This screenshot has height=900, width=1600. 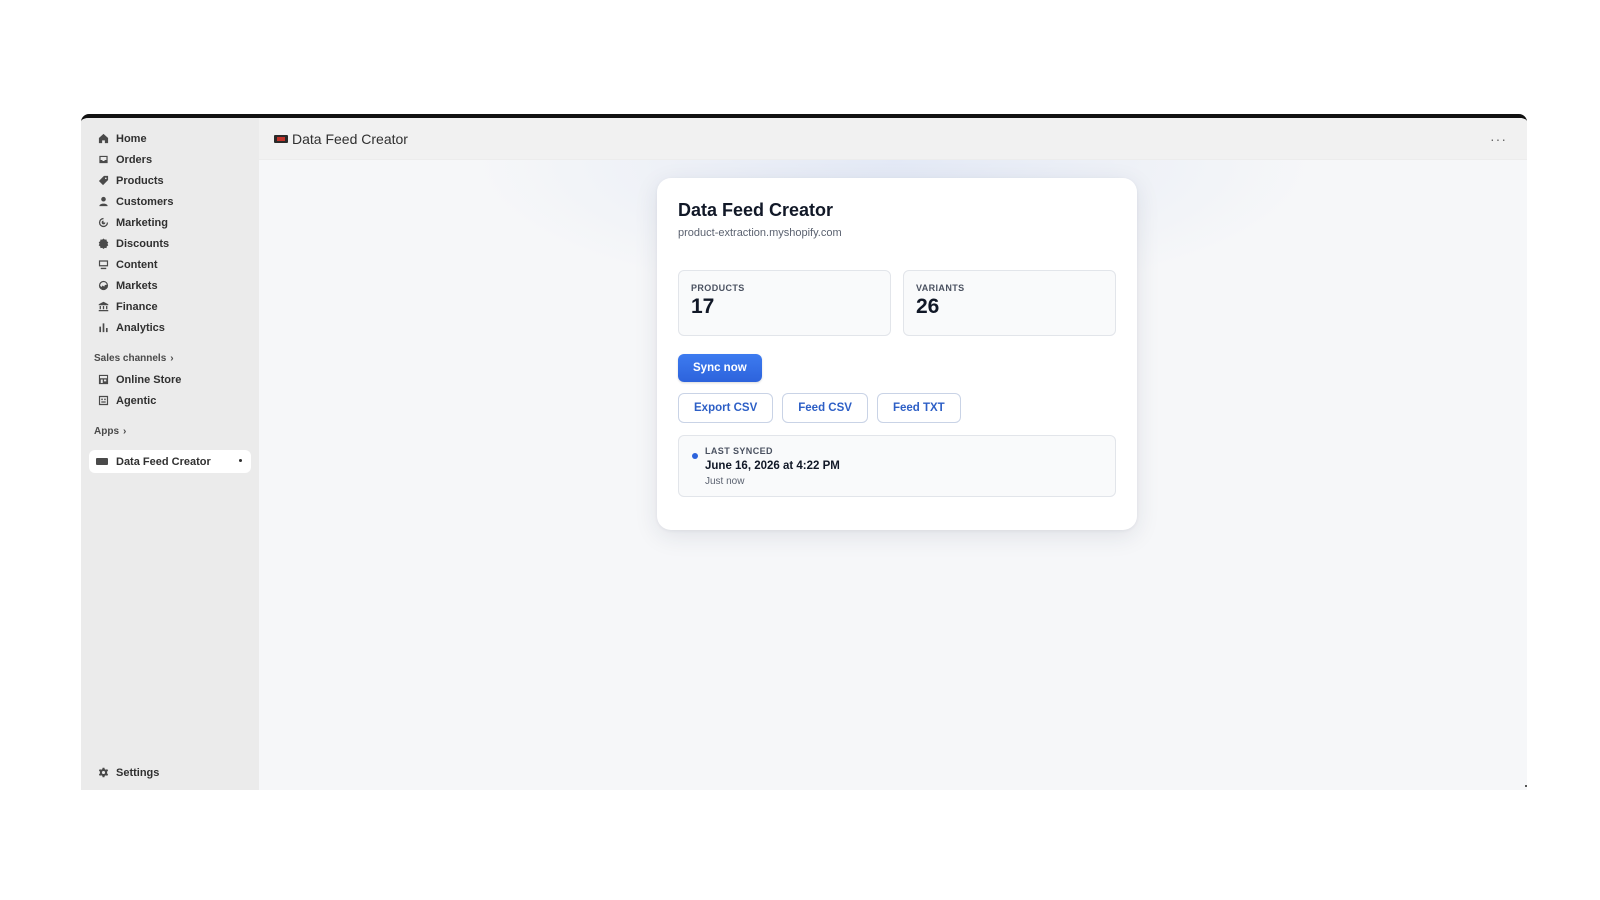 I want to click on sidebar-item-marketing: Marketing, so click(x=170, y=222).